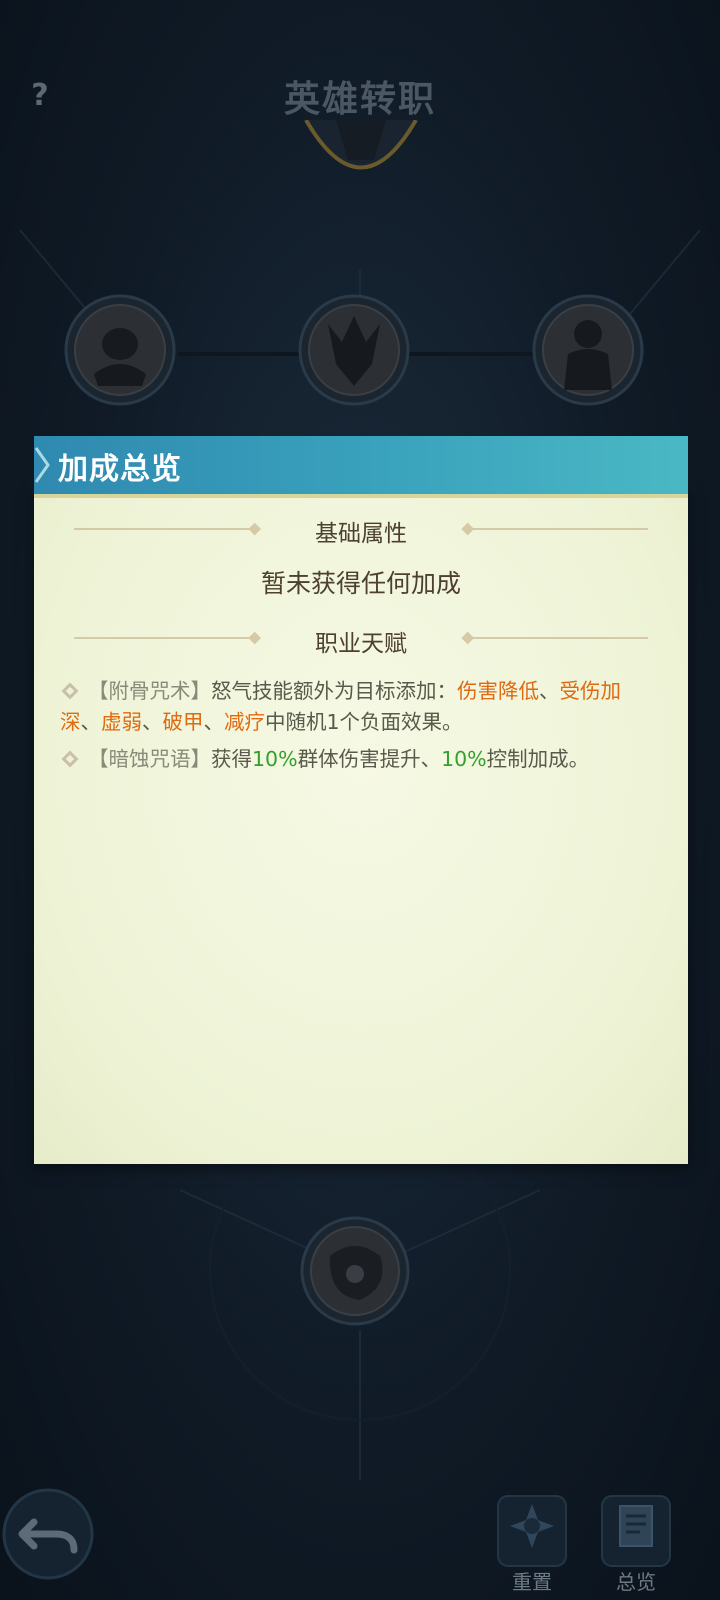 The height and width of the screenshot is (1600, 720). Describe the element at coordinates (360, 583) in the screenshot. I see `base-attr-empty-text: 暂未获得任何加成` at that location.